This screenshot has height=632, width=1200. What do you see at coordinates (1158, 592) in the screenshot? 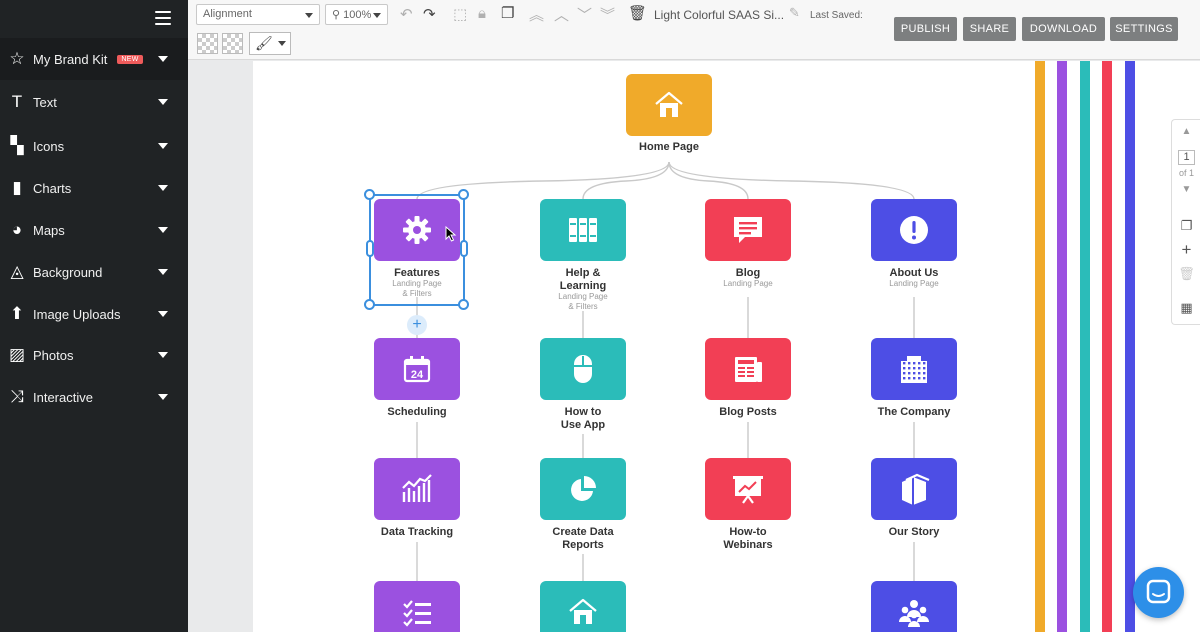
I see `chat-support-button` at bounding box center [1158, 592].